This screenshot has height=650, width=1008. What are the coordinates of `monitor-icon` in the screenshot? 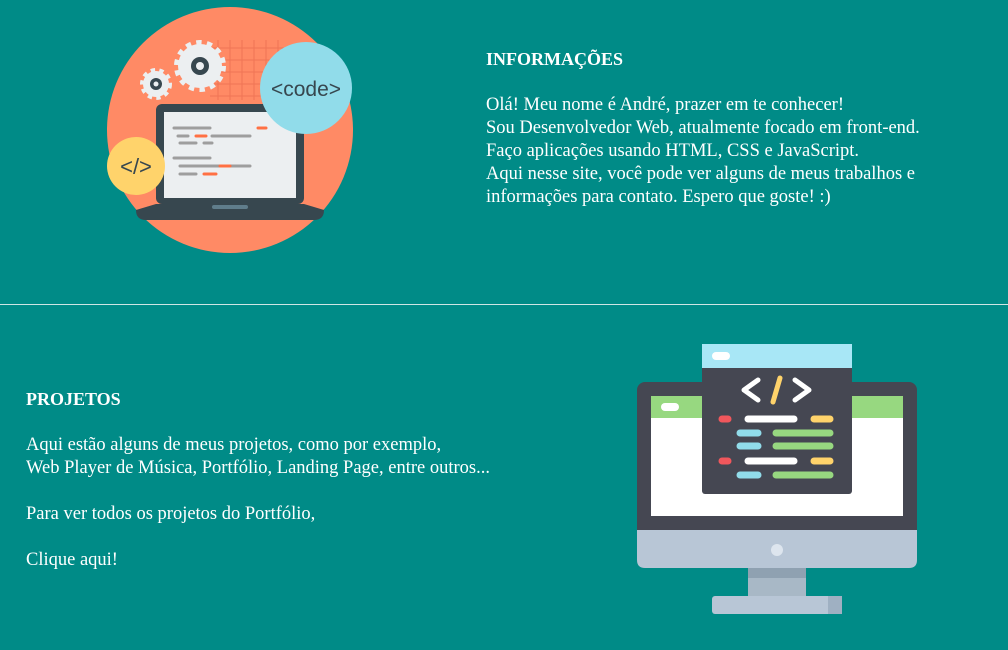 It's located at (777, 479).